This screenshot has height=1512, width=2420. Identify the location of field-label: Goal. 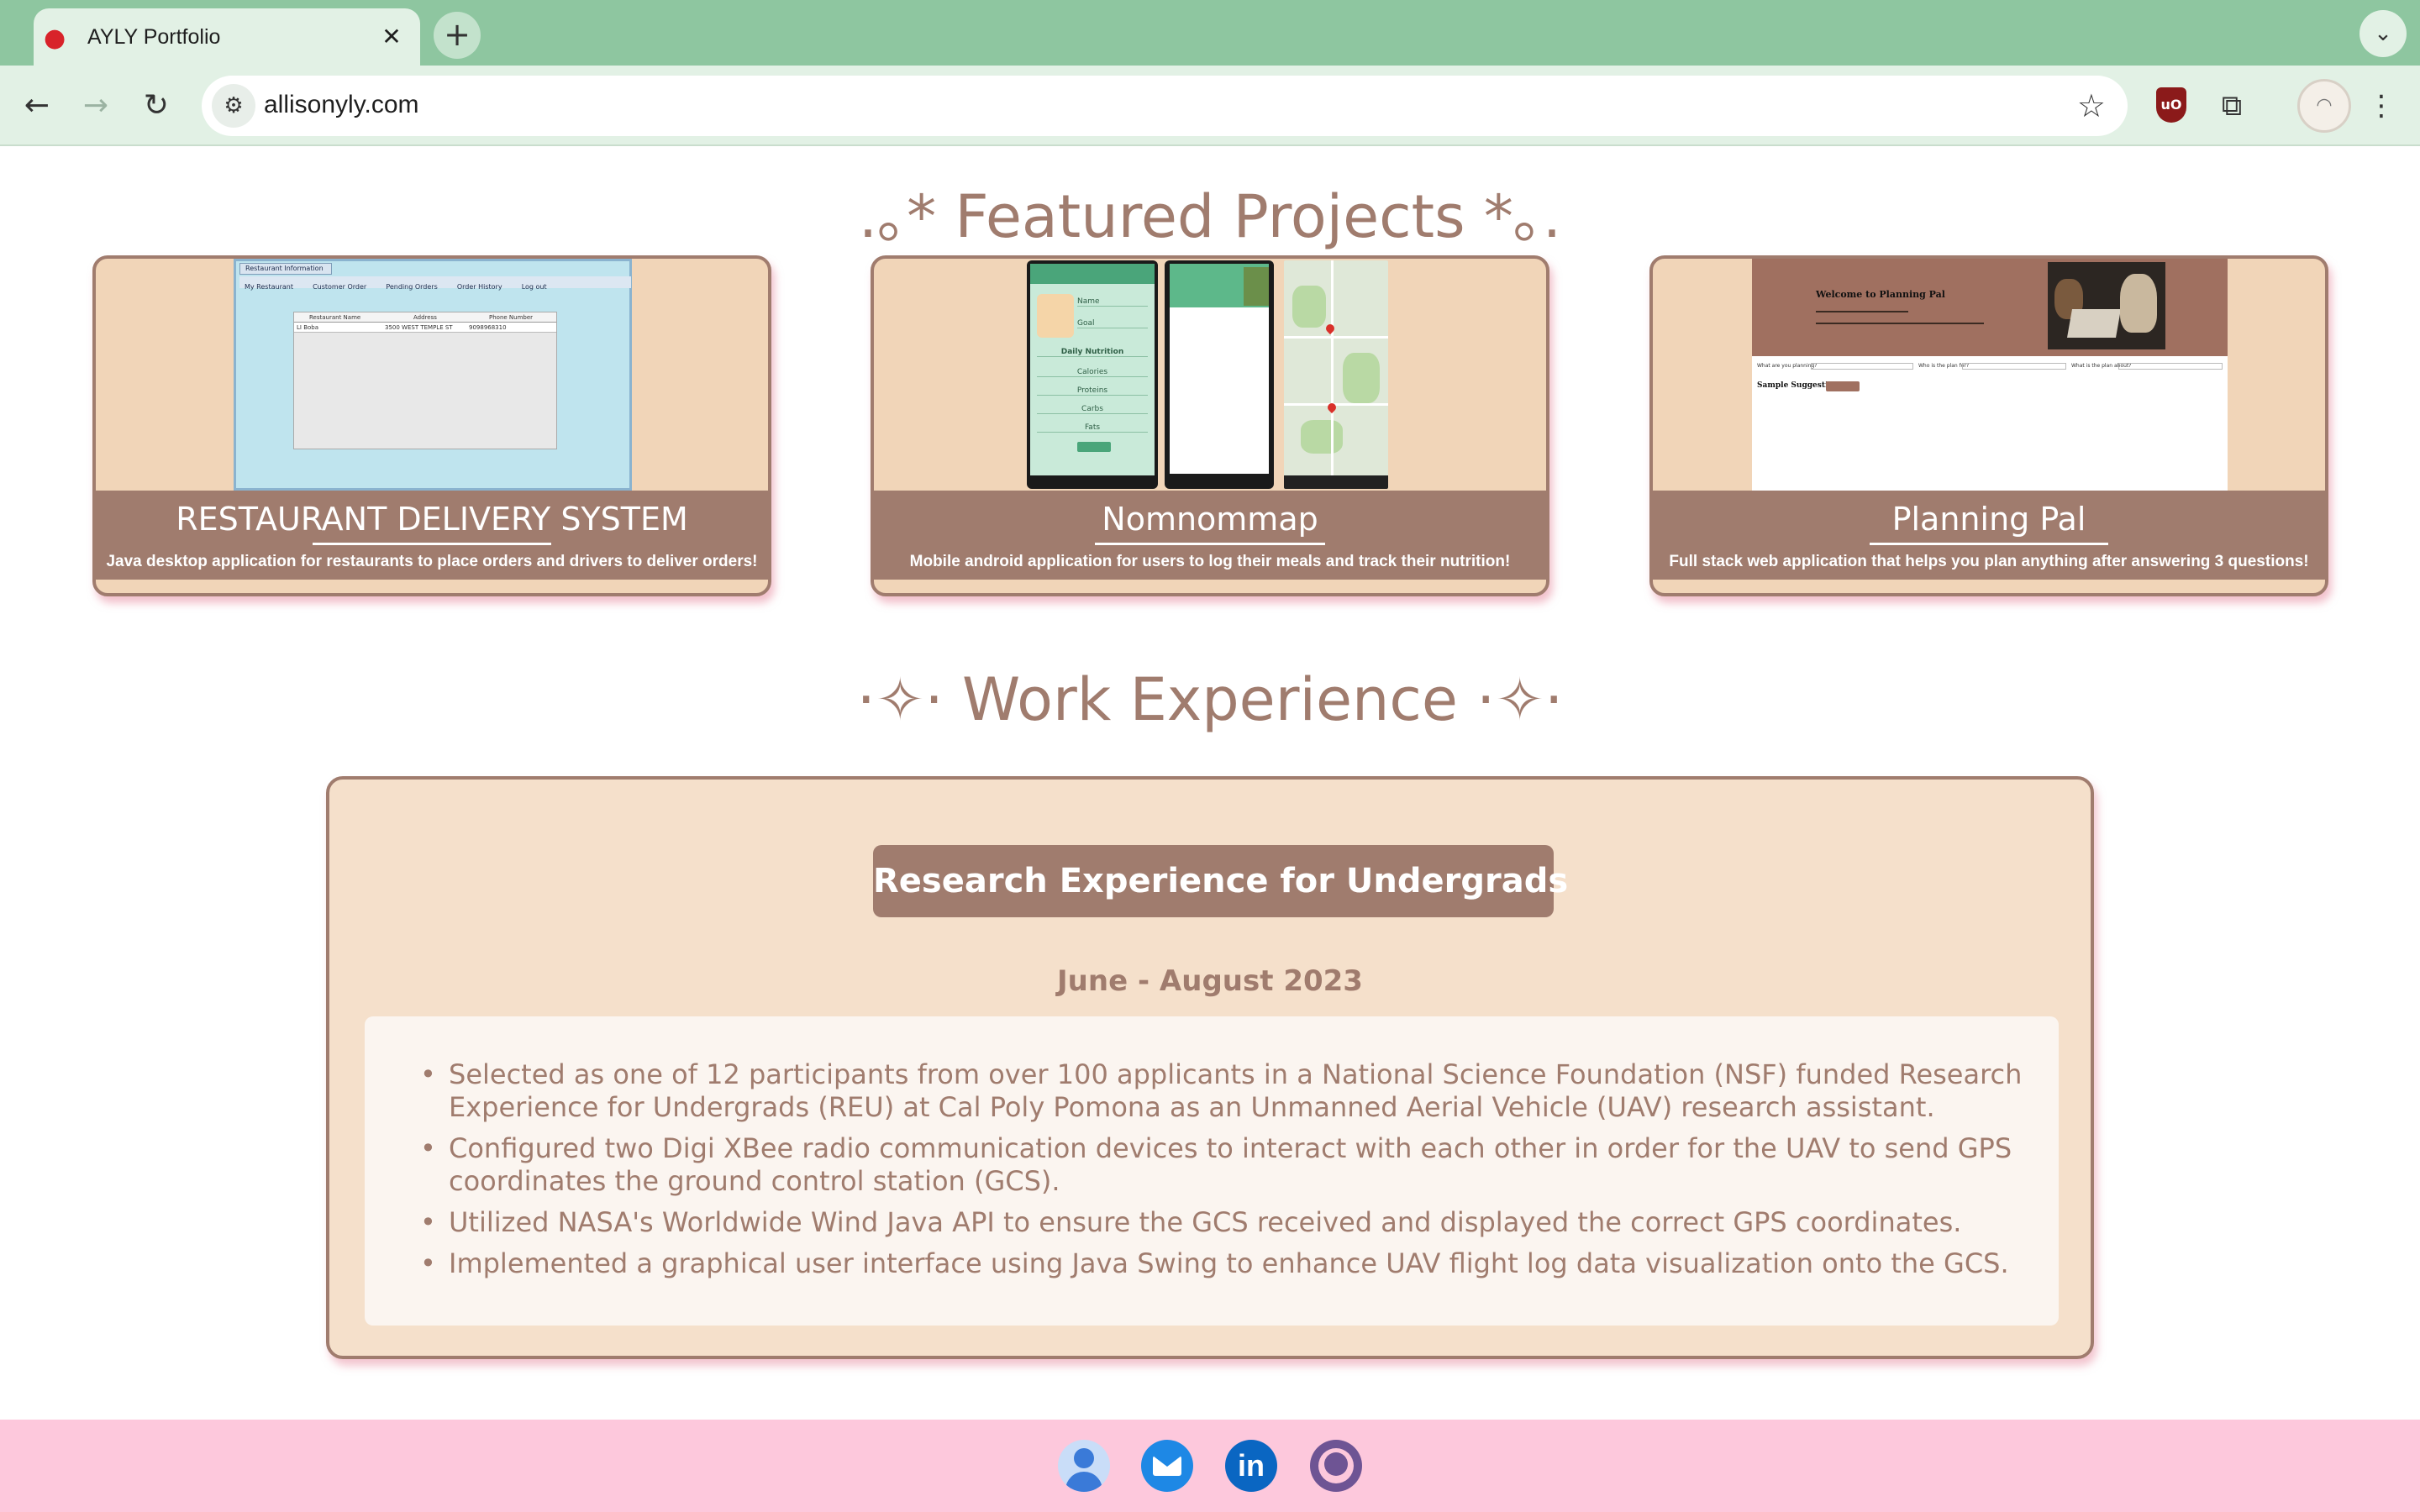
(1112, 323).